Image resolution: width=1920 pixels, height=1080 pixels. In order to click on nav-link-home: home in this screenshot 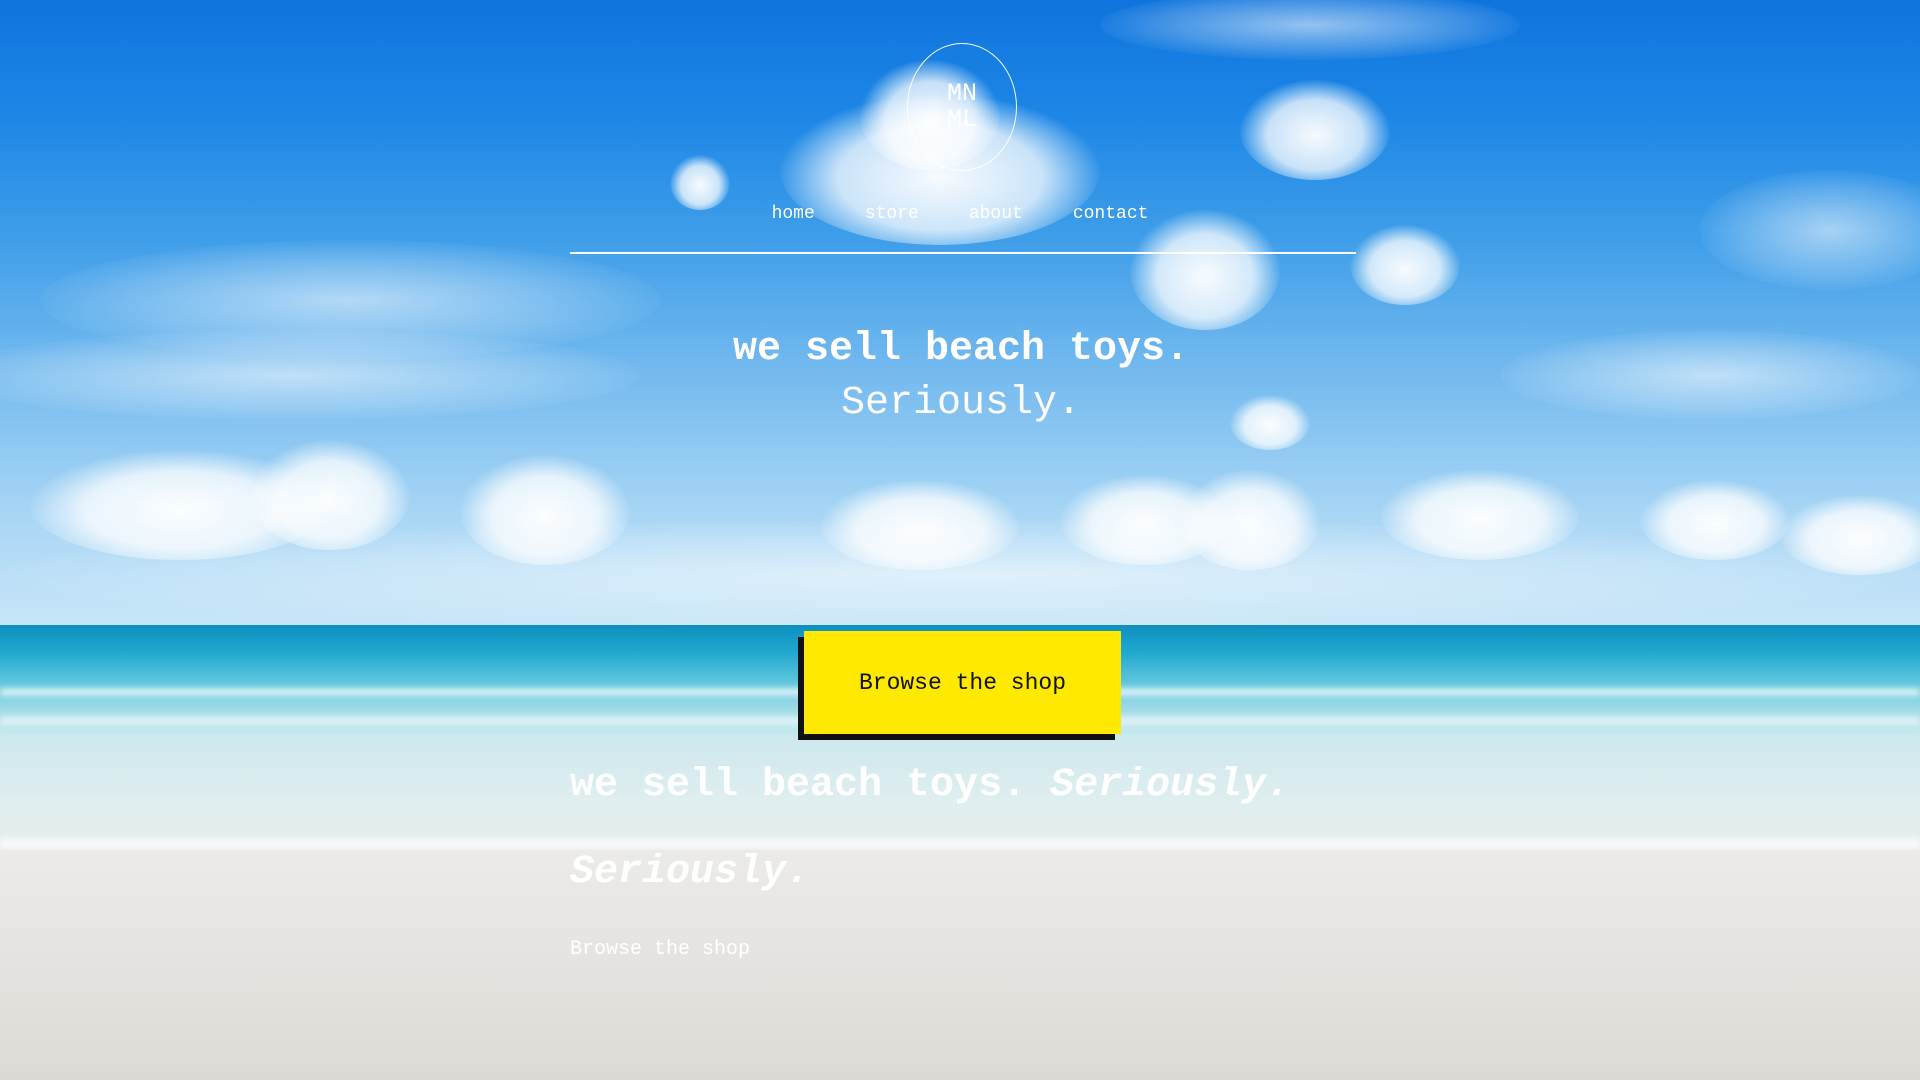, I will do `click(793, 214)`.